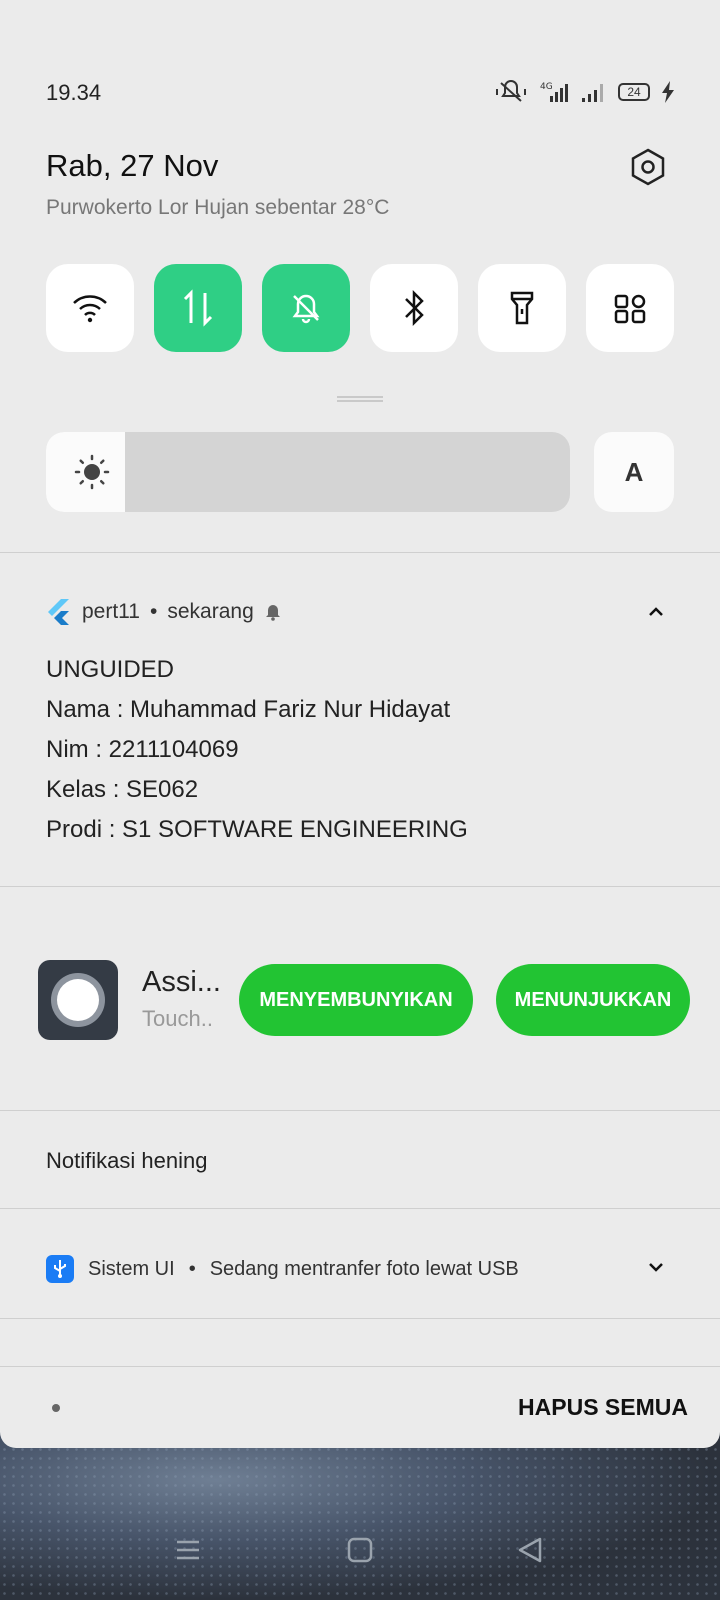 Image resolution: width=720 pixels, height=1600 pixels. I want to click on silent-notifications-label: Notifikasi hening, so click(127, 1160).